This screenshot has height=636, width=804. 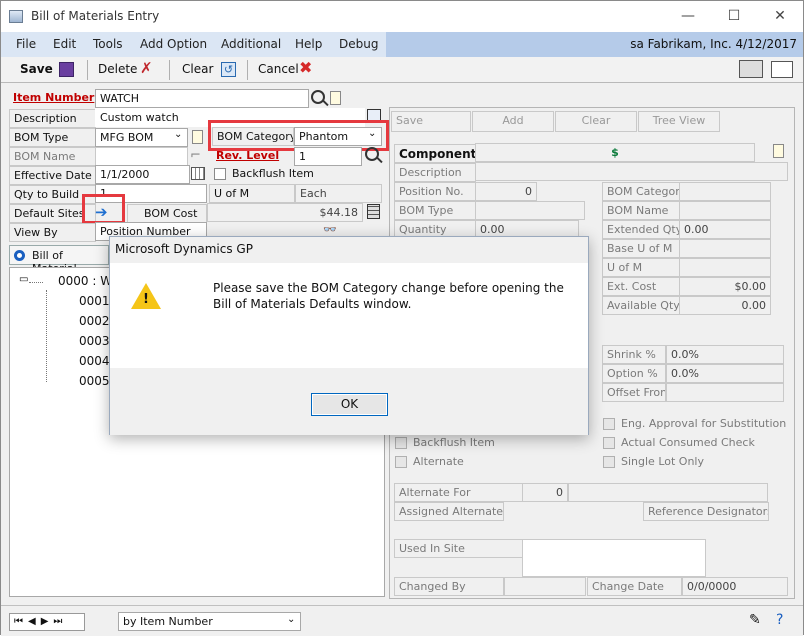 What do you see at coordinates (358, 44) in the screenshot?
I see `menu-debug: Debug` at bounding box center [358, 44].